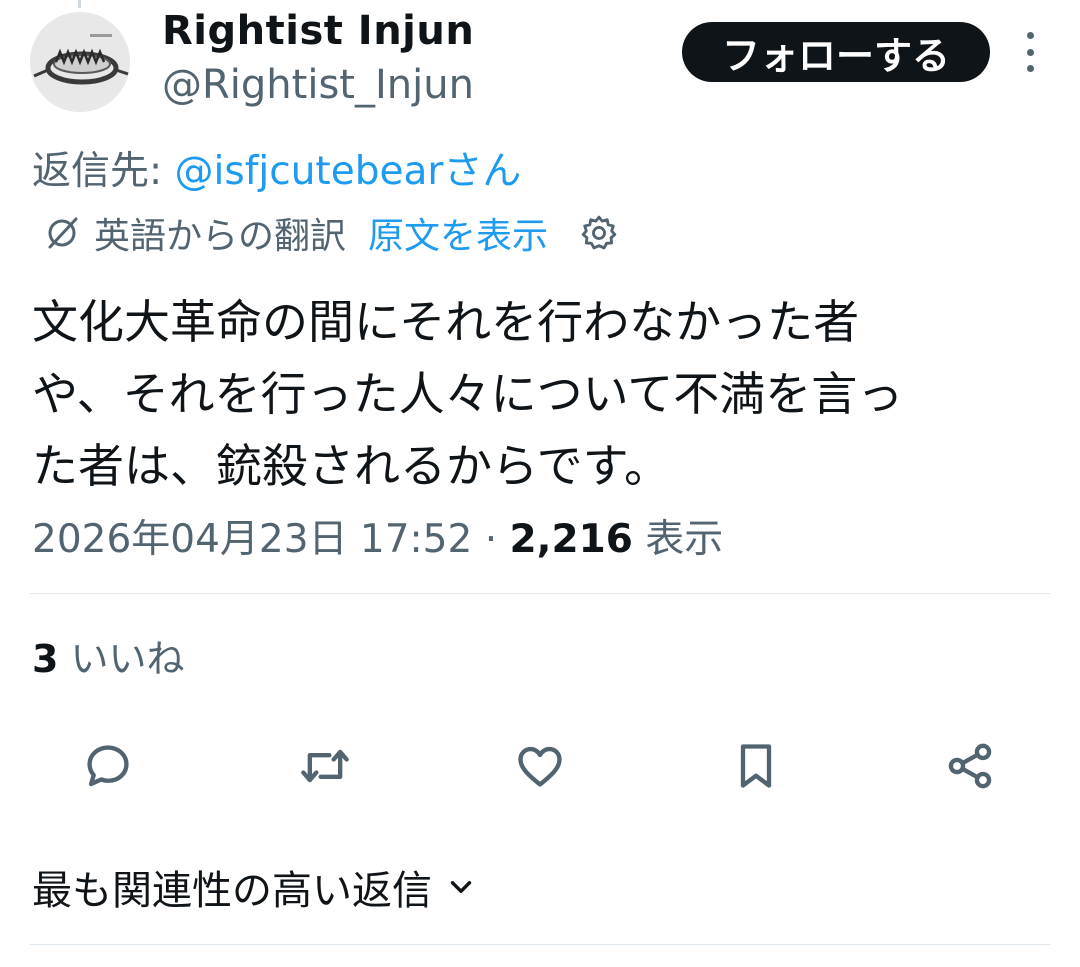  I want to click on bookmark-button, so click(756, 766).